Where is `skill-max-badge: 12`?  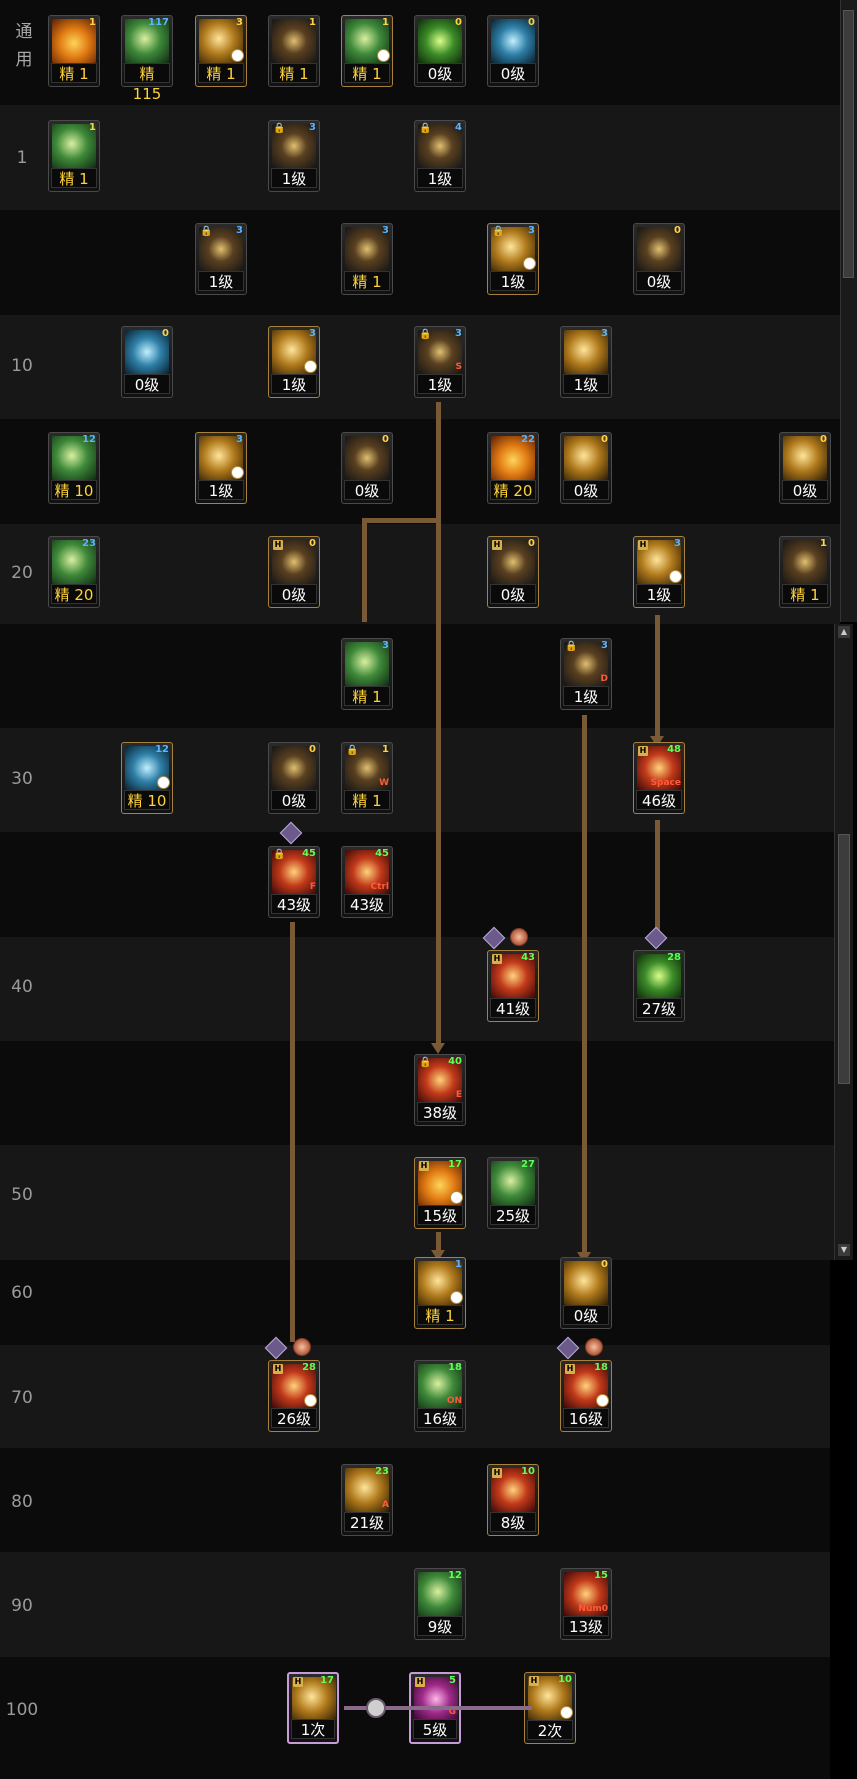 skill-max-badge: 12 is located at coordinates (89, 439).